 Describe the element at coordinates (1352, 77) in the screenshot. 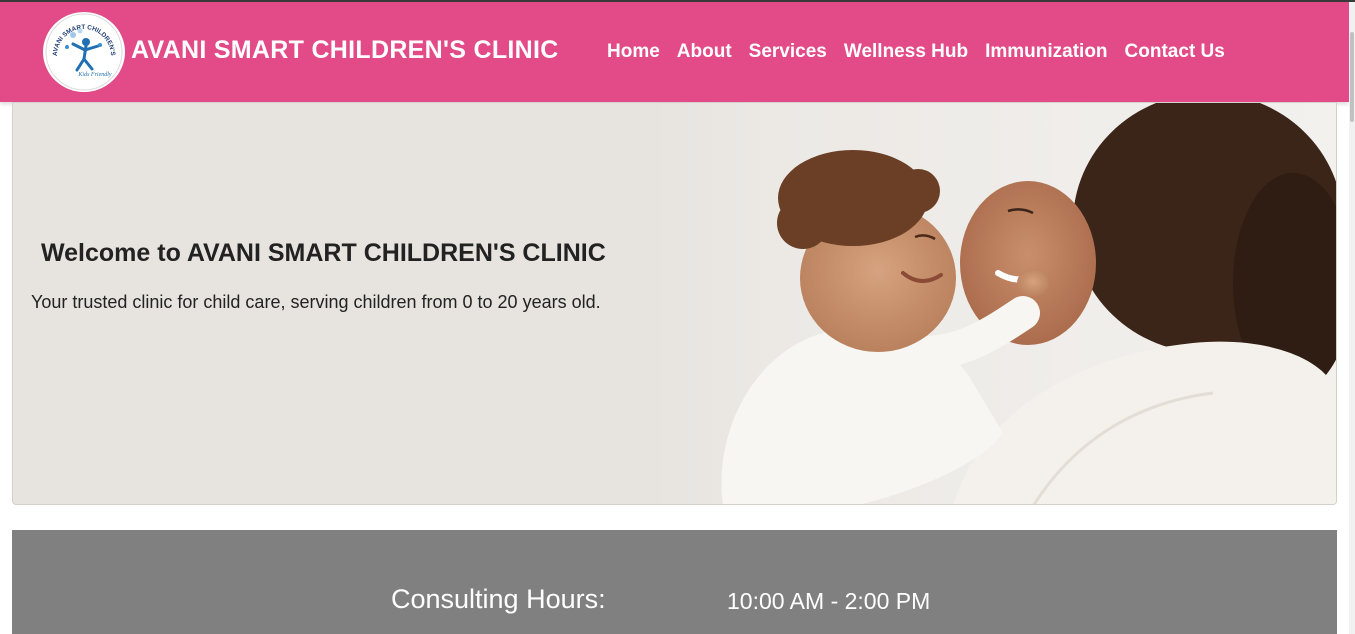

I see `scrollbar-thumb` at that location.